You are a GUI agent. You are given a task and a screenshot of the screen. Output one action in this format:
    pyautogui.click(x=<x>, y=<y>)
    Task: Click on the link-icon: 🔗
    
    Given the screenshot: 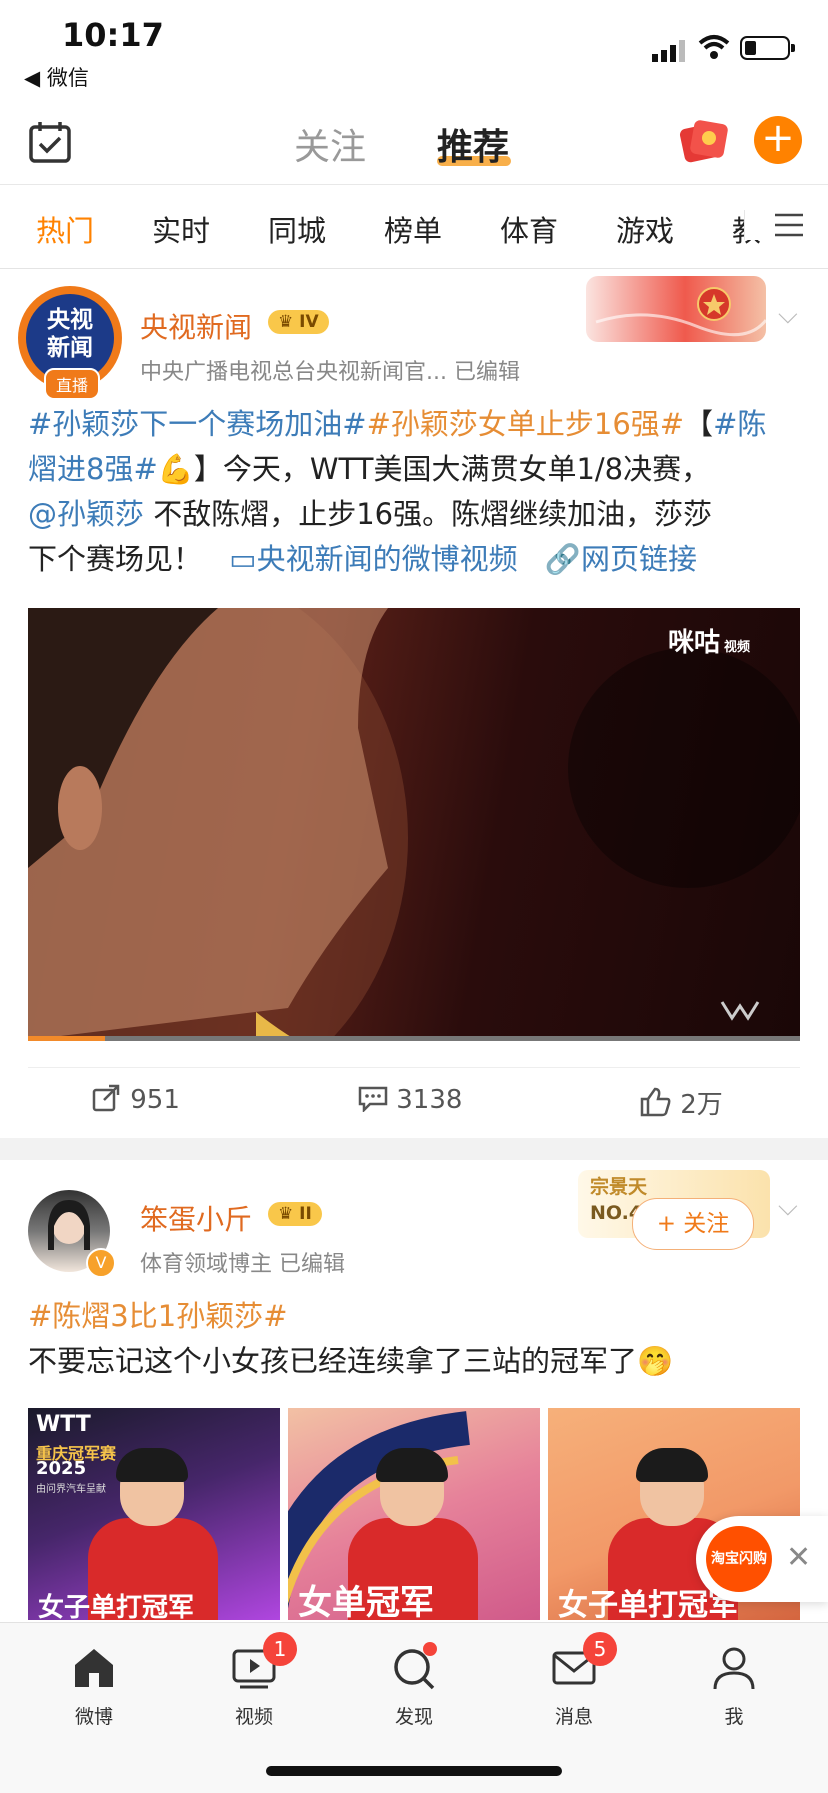 What is the action you would take?
    pyautogui.click(x=562, y=559)
    